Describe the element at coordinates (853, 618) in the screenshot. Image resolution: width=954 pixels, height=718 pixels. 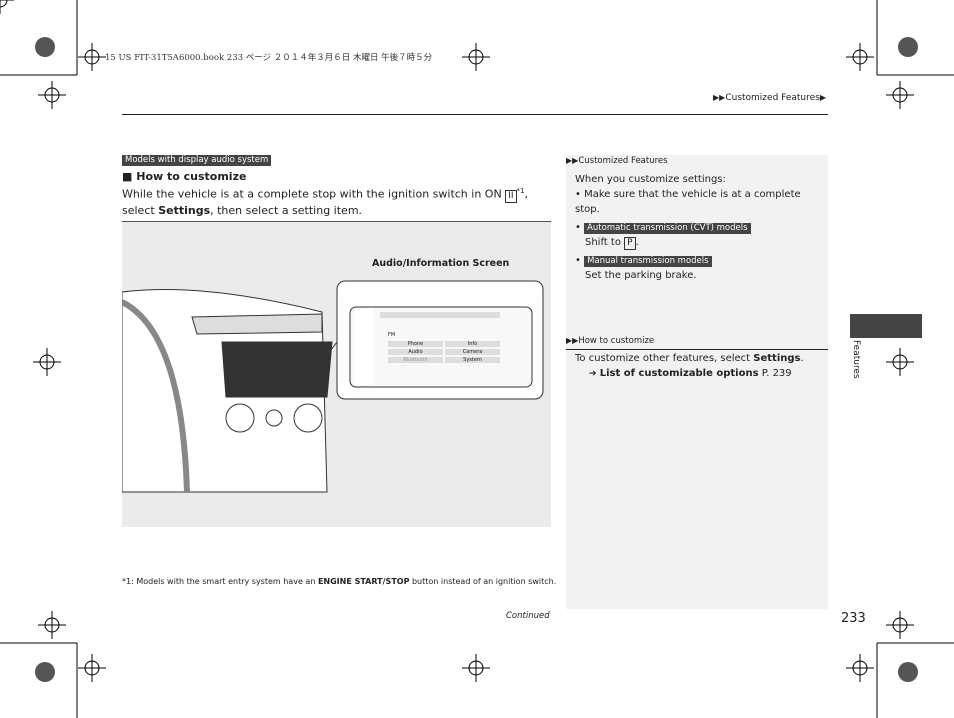
I see `page-number: 233` at that location.